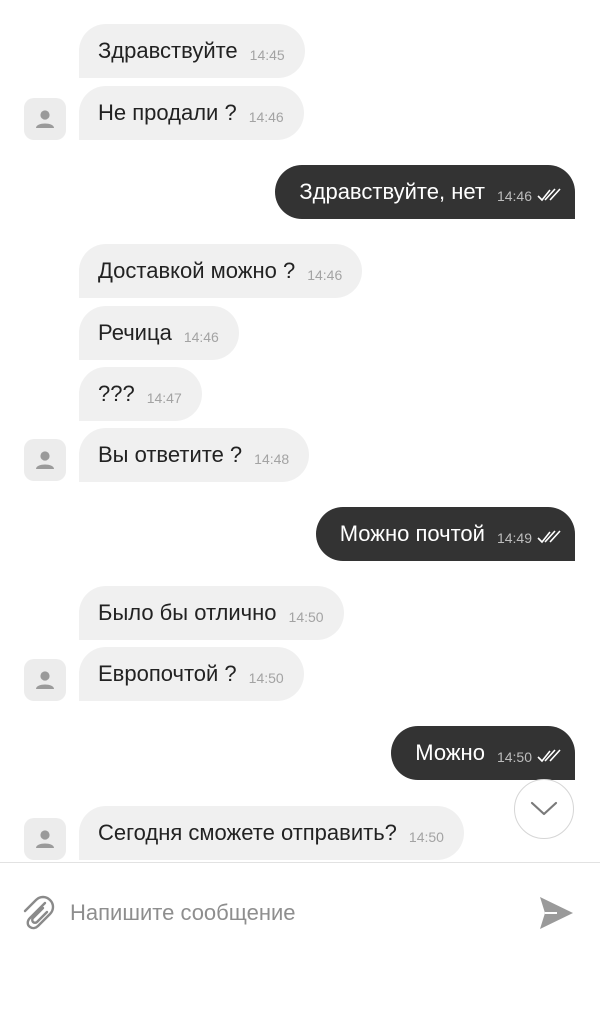  I want to click on message-text: Доставкой можно ?, so click(197, 270).